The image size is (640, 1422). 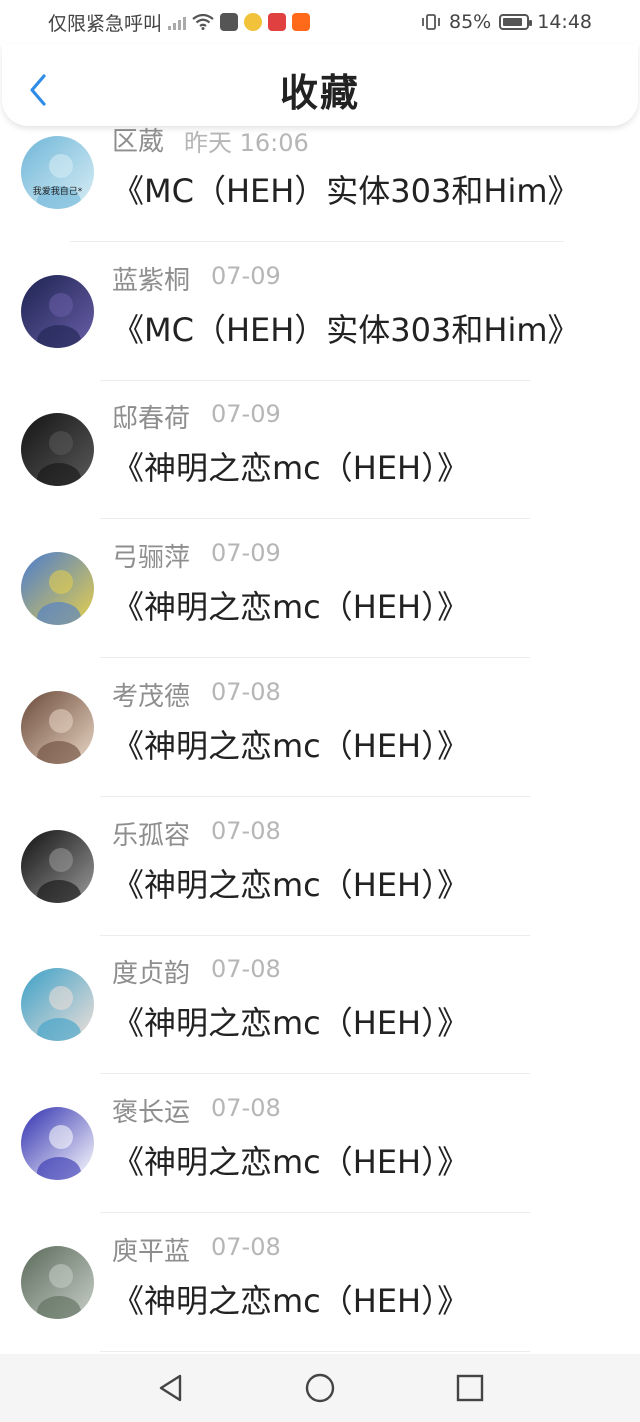 What do you see at coordinates (138, 142) in the screenshot?
I see `sender-name: 区葳` at bounding box center [138, 142].